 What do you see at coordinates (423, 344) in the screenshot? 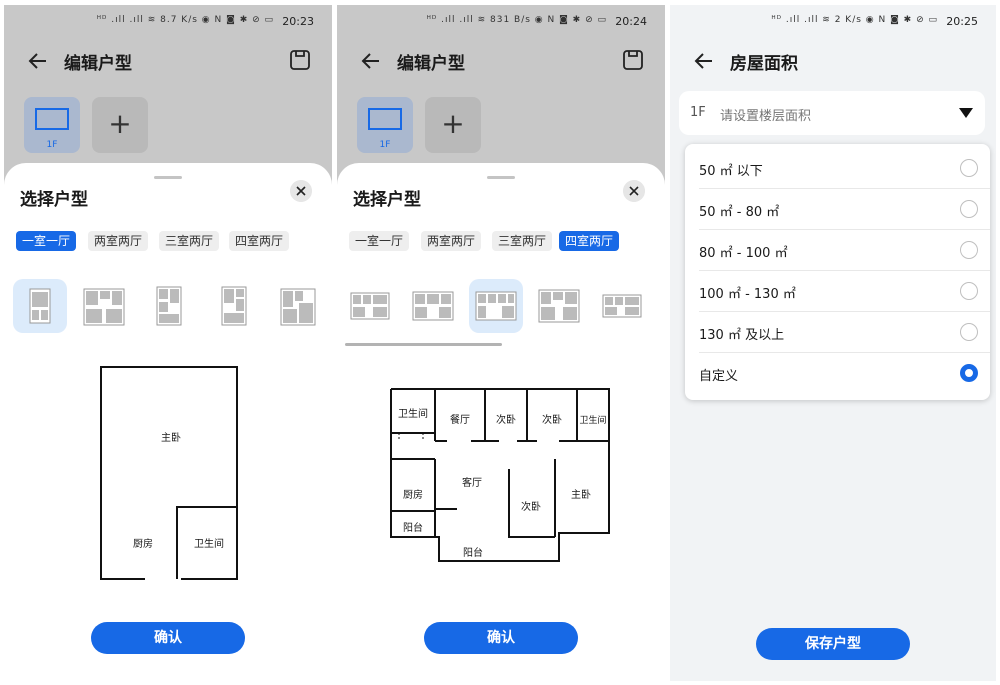
I see `thumbnail-scrollbar` at bounding box center [423, 344].